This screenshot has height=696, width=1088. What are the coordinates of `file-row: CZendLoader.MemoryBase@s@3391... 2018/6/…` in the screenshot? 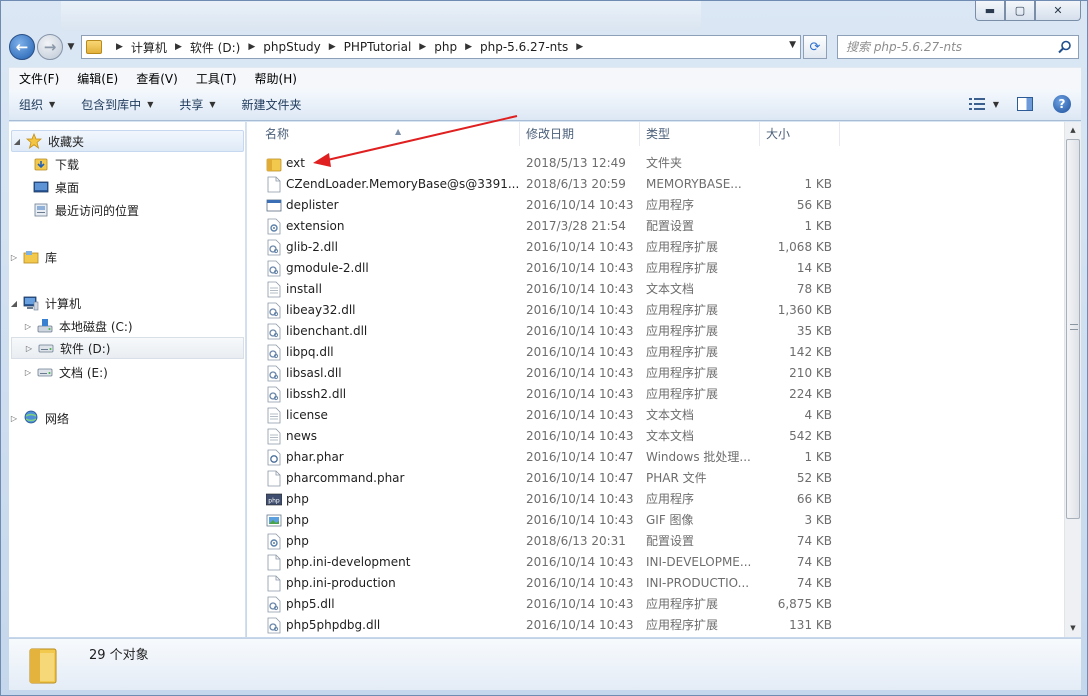 It's located at (657, 184).